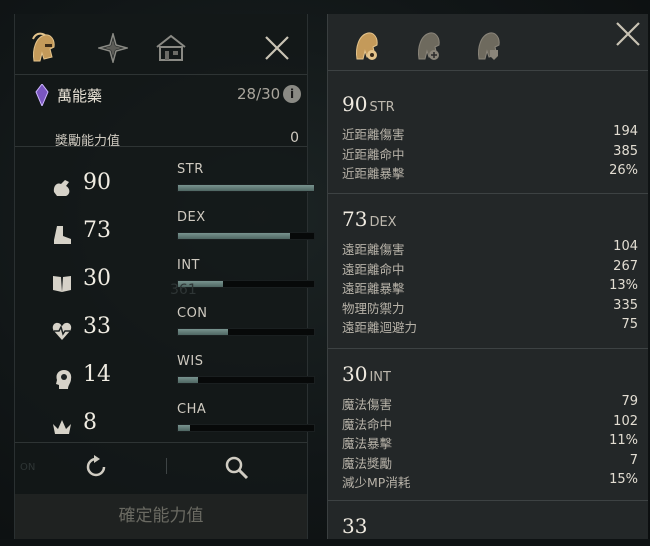 This screenshot has height=546, width=650. What do you see at coordinates (294, 138) in the screenshot?
I see `bonus-value: 0` at bounding box center [294, 138].